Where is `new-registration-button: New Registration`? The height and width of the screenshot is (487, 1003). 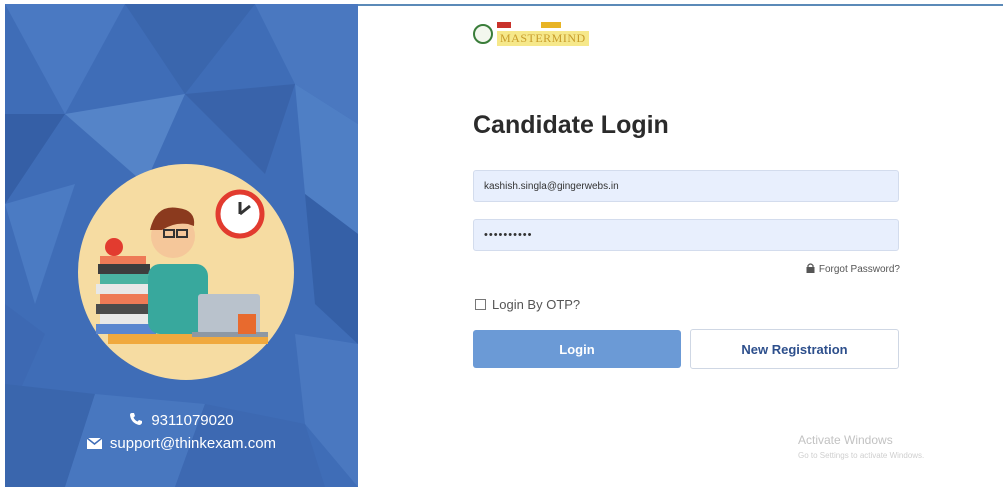
new-registration-button: New Registration is located at coordinates (794, 349).